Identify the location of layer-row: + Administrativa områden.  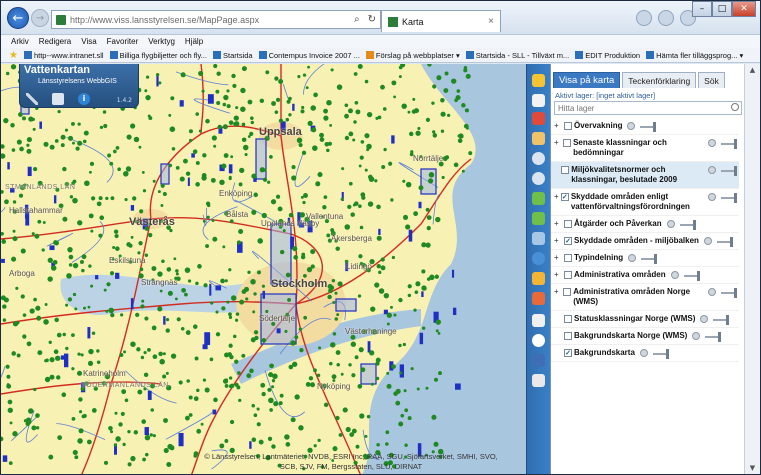
(645, 275).